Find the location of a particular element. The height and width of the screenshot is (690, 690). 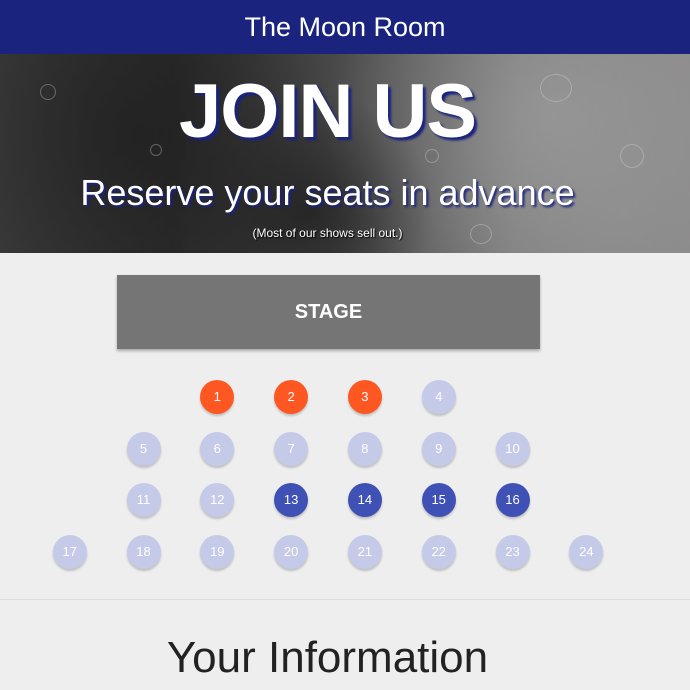

seat-available: 22 is located at coordinates (438, 552).